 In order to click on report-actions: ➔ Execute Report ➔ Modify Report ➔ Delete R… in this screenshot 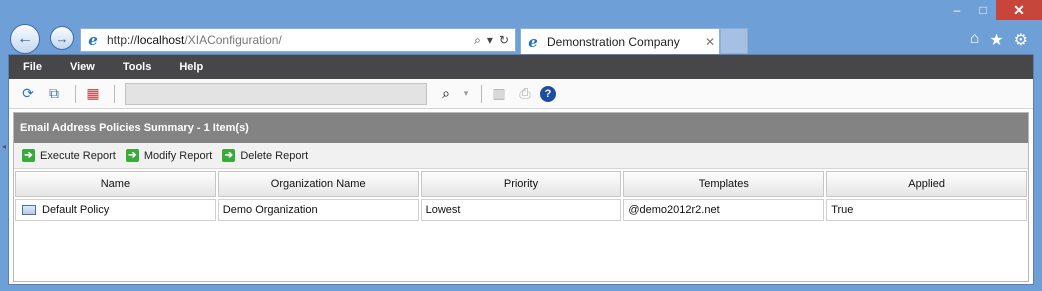, I will do `click(521, 156)`.